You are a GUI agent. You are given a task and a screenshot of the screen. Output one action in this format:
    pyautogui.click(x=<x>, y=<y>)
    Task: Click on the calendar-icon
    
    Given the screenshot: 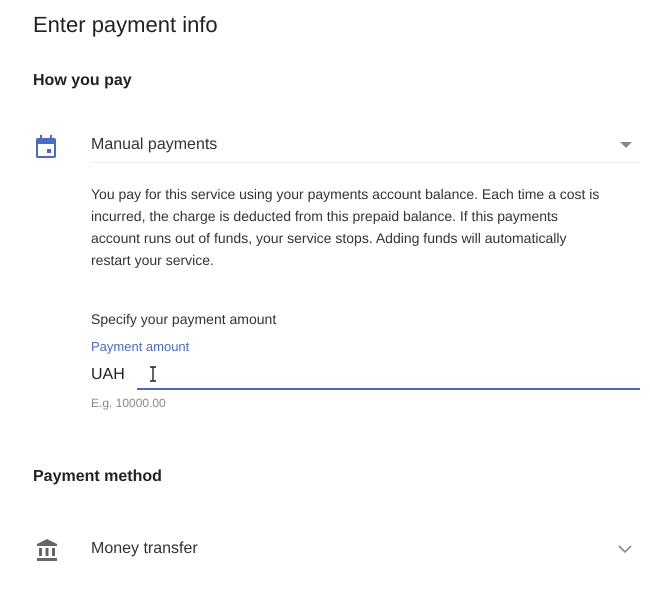 What is the action you would take?
    pyautogui.click(x=47, y=146)
    